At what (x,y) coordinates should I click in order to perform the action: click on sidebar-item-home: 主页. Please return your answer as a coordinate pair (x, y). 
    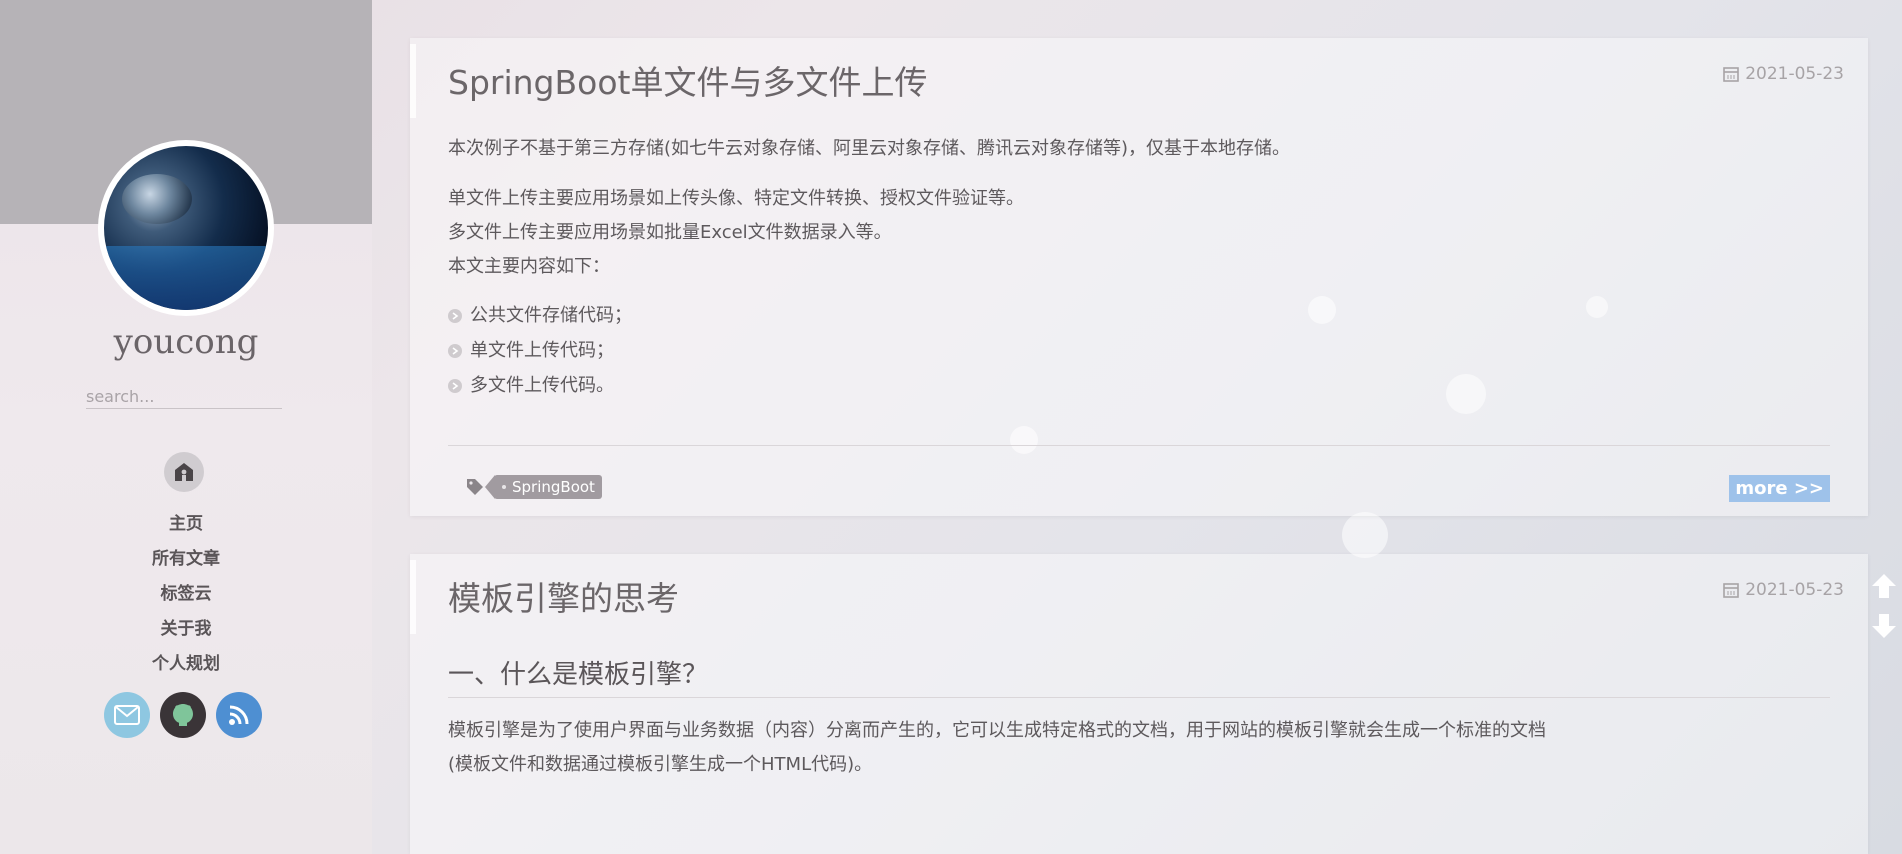
    Looking at the image, I should click on (186, 529).